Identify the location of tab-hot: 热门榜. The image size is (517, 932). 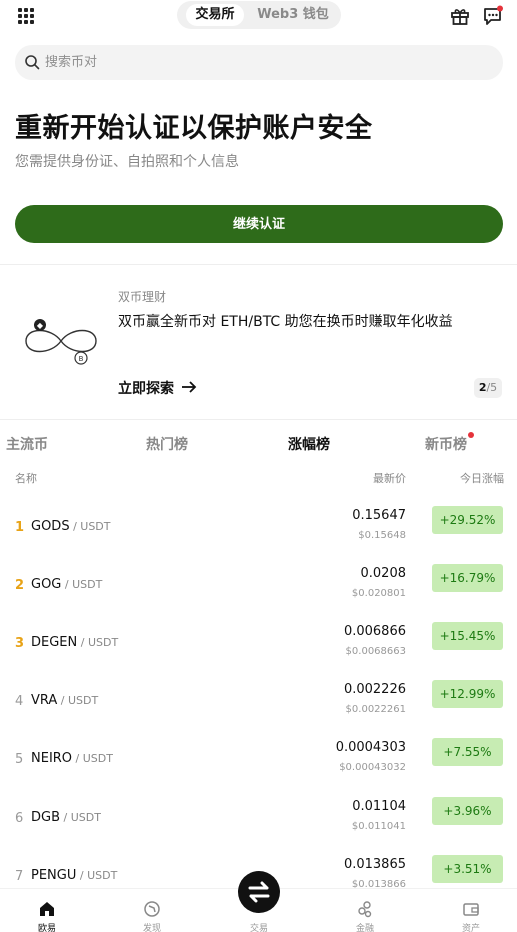
(167, 444).